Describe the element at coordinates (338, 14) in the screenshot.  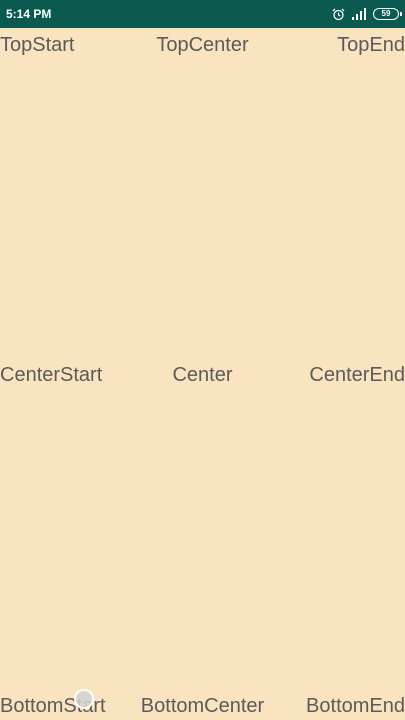
I see `alarm-icon` at that location.